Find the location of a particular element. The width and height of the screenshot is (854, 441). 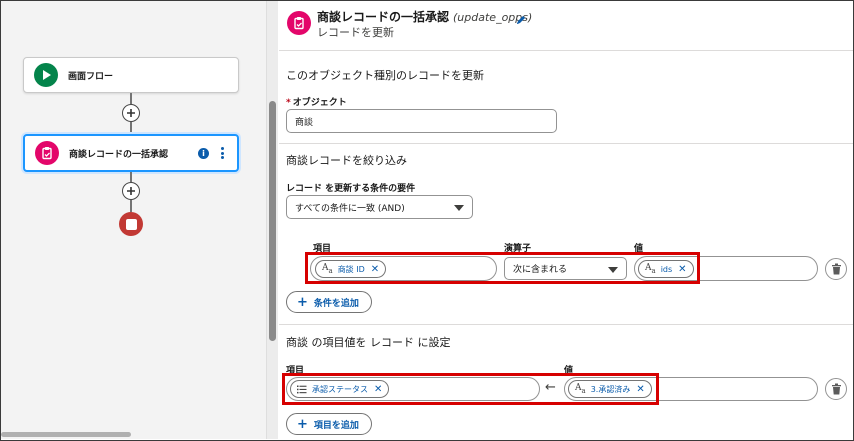

set-values-section-title: 商談 の項目値を レコード に設定 is located at coordinates (368, 342).